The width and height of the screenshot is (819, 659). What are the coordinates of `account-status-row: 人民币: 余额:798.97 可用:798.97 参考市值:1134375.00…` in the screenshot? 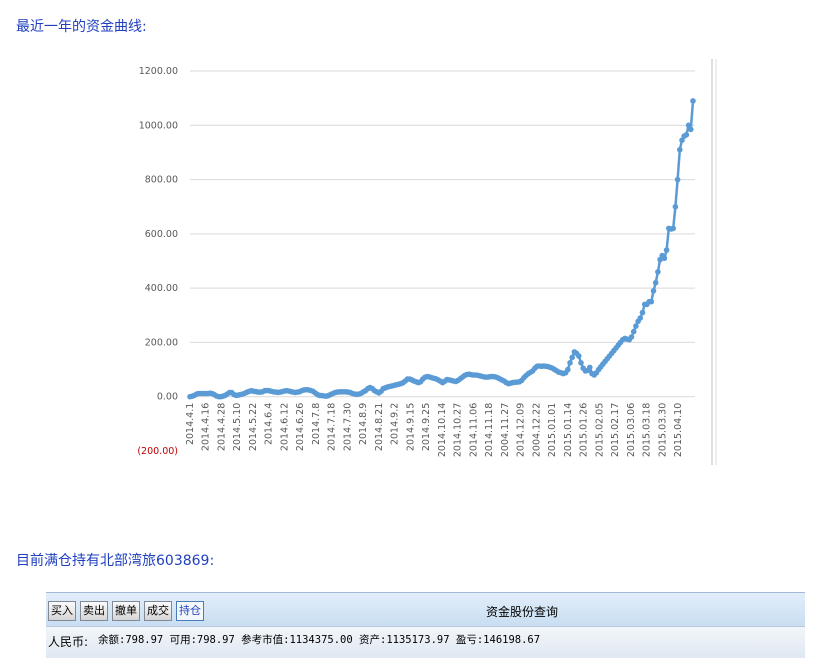 It's located at (425, 642).